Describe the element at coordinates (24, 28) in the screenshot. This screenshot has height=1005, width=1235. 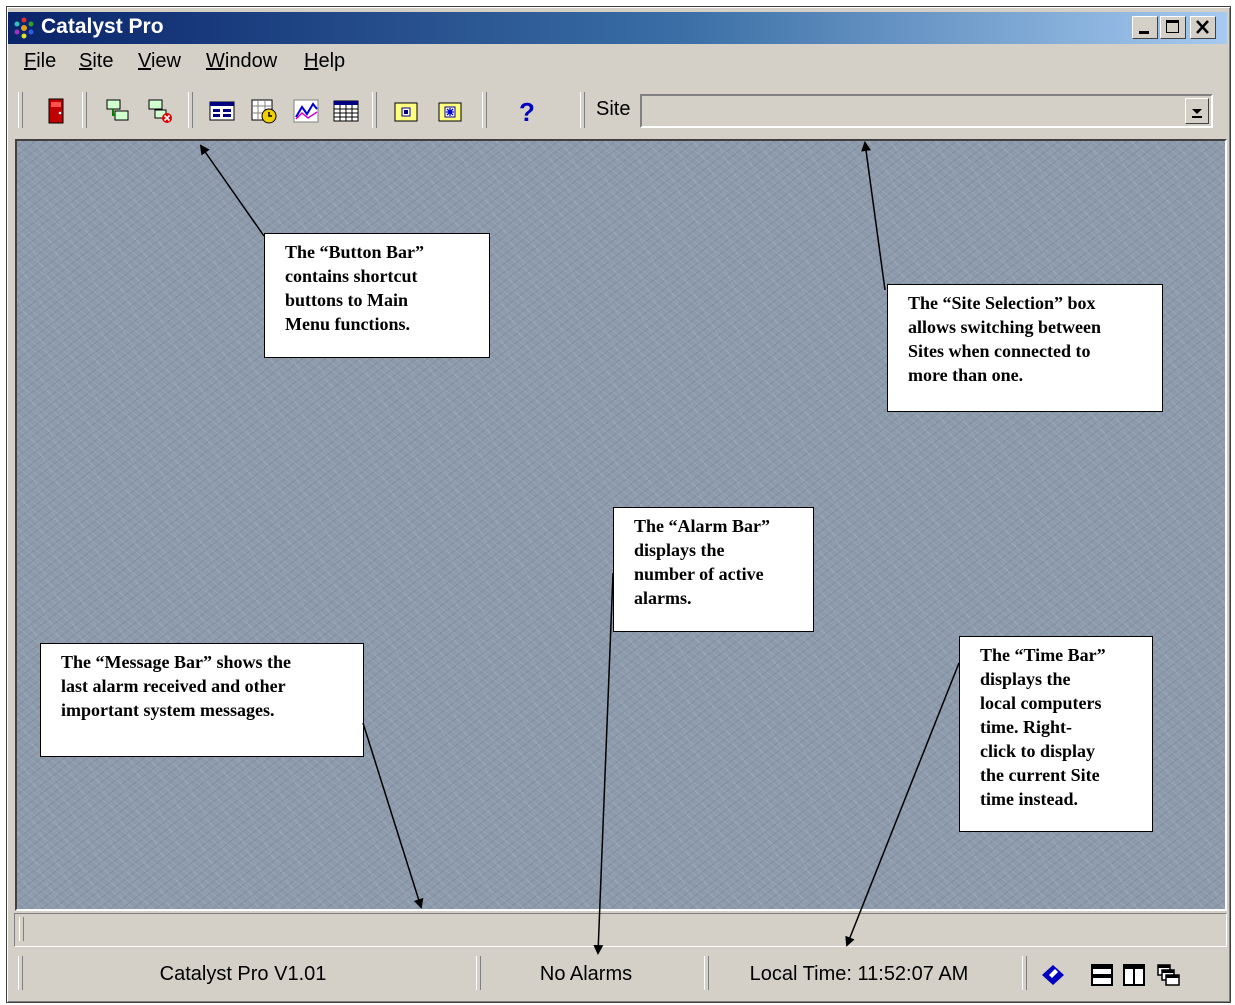
I see `catalyst-logo-icon` at that location.